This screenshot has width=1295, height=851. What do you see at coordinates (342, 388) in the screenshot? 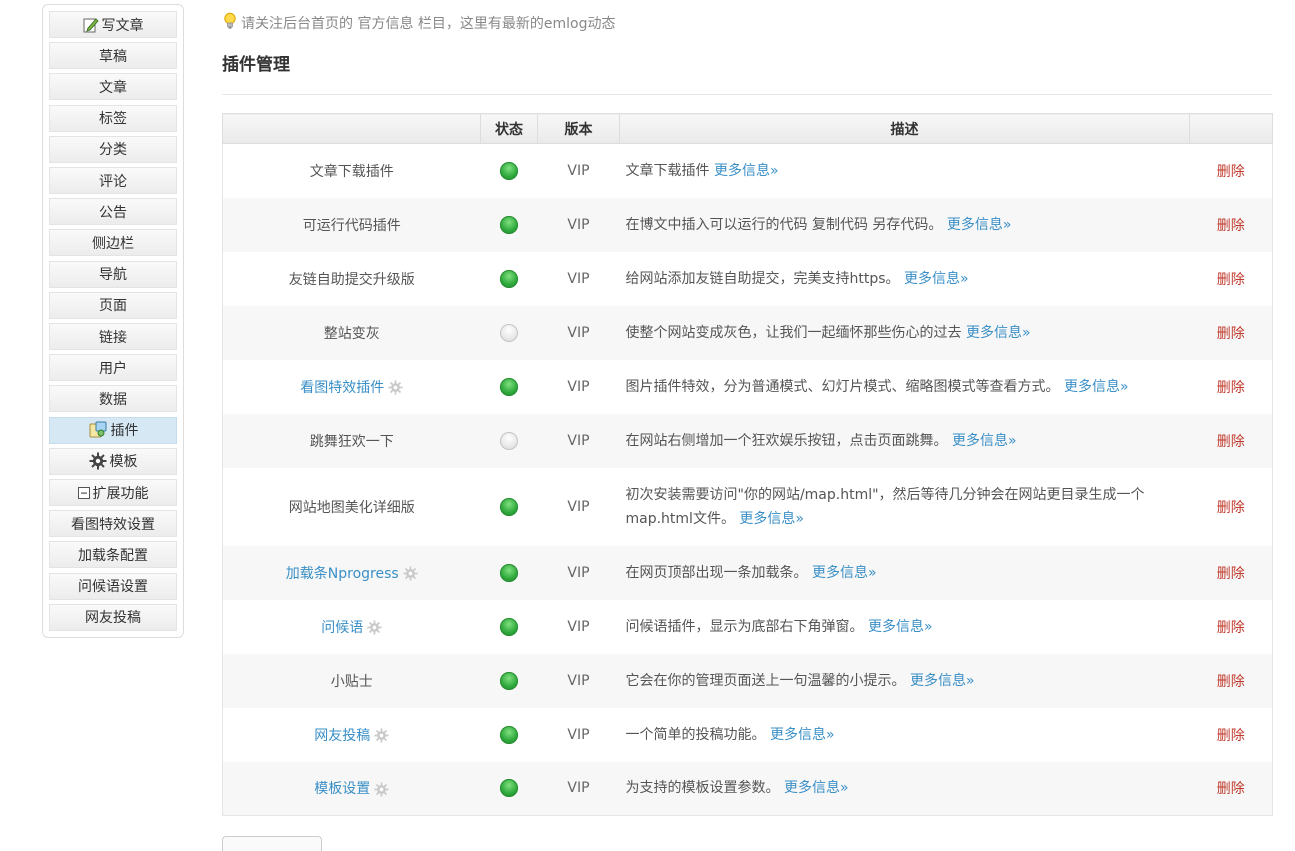
I see `plugin-name: 看图特效插件` at bounding box center [342, 388].